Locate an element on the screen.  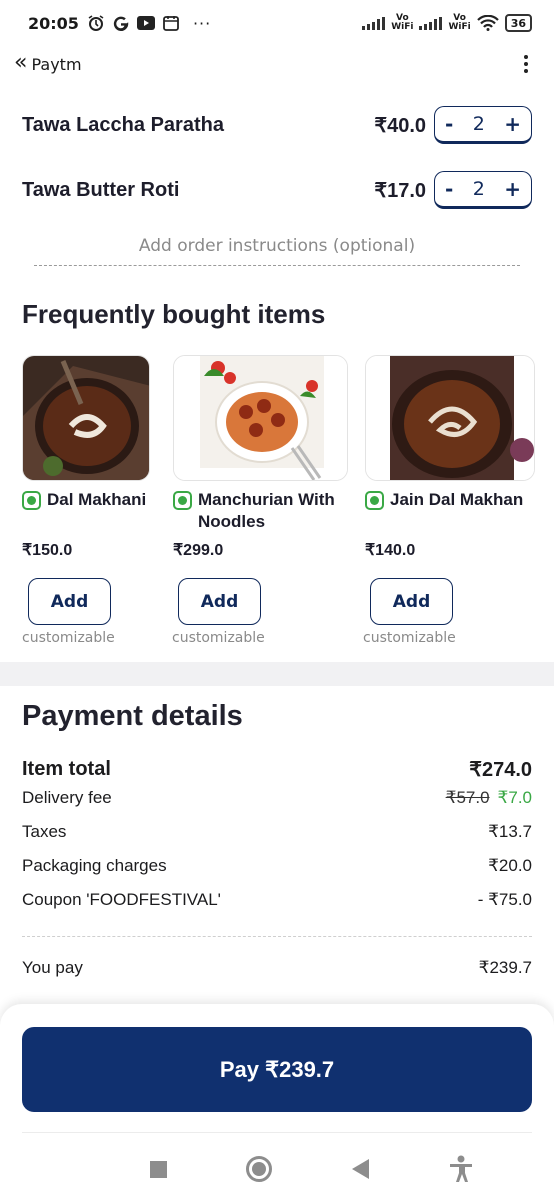
cart-item-price: ₹40.0 is located at coordinates (400, 125).